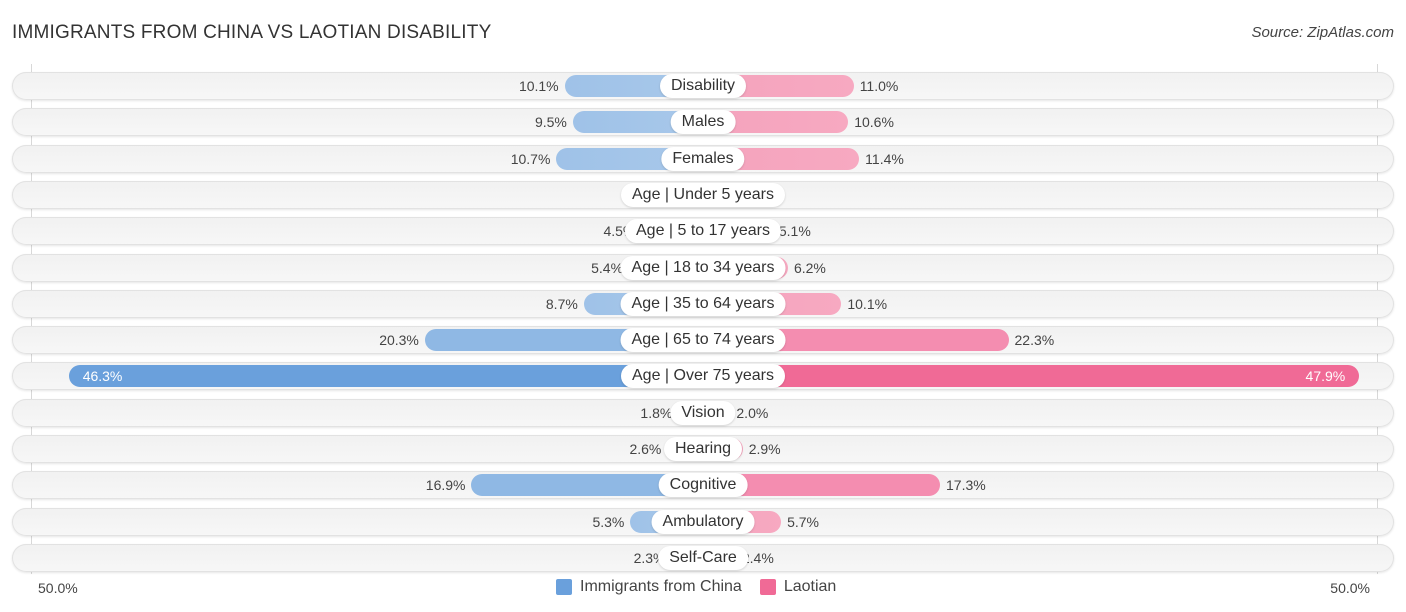 The width and height of the screenshot is (1406, 612). I want to click on chart-row: 5.3% 5.7% Ambulatory, so click(703, 521).